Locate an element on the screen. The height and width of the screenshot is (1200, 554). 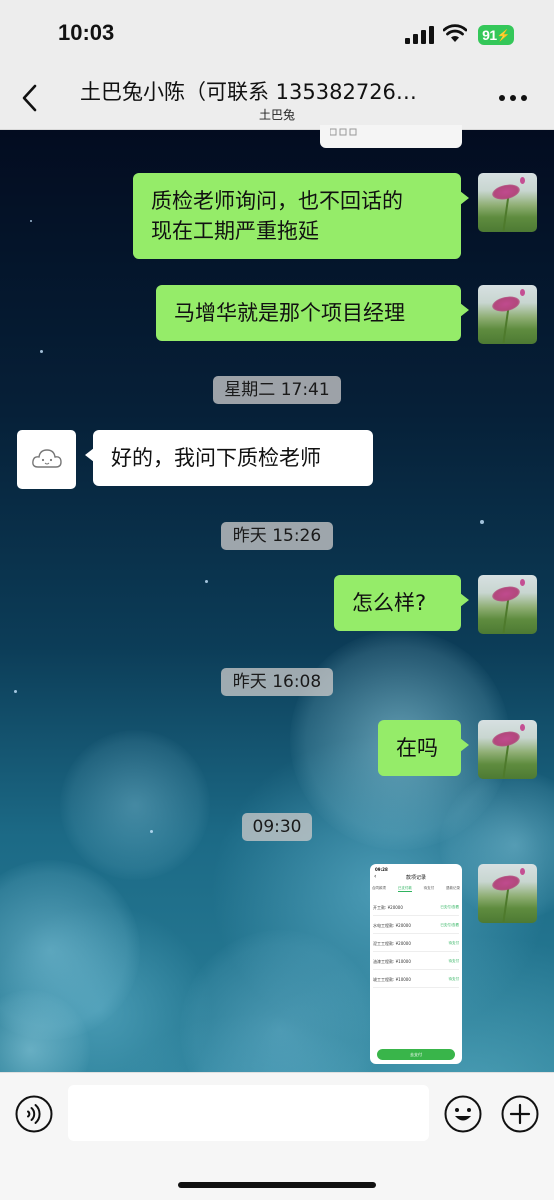
status-bar: 10:03 91 ⚡ is located at coordinates (277, 33).